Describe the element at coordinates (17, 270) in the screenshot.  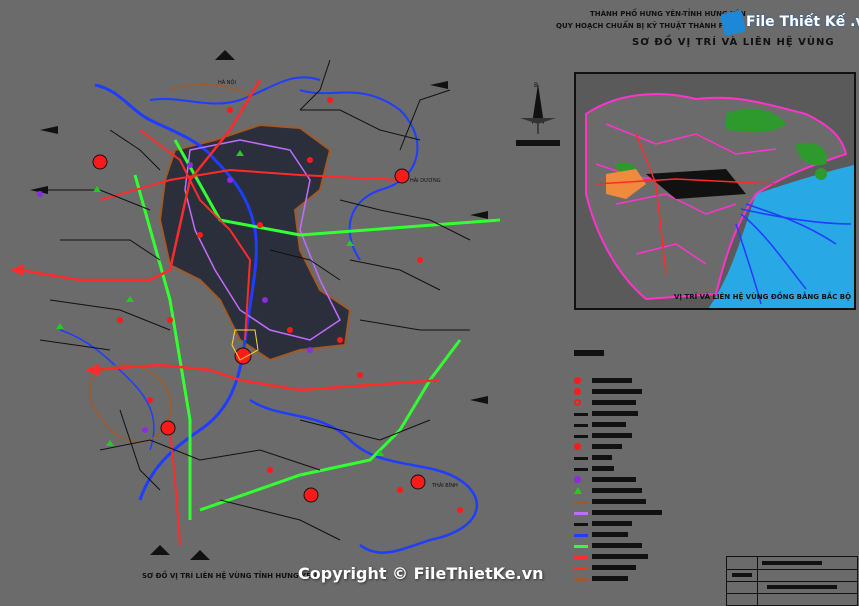
I see `arrow-red-west` at that location.